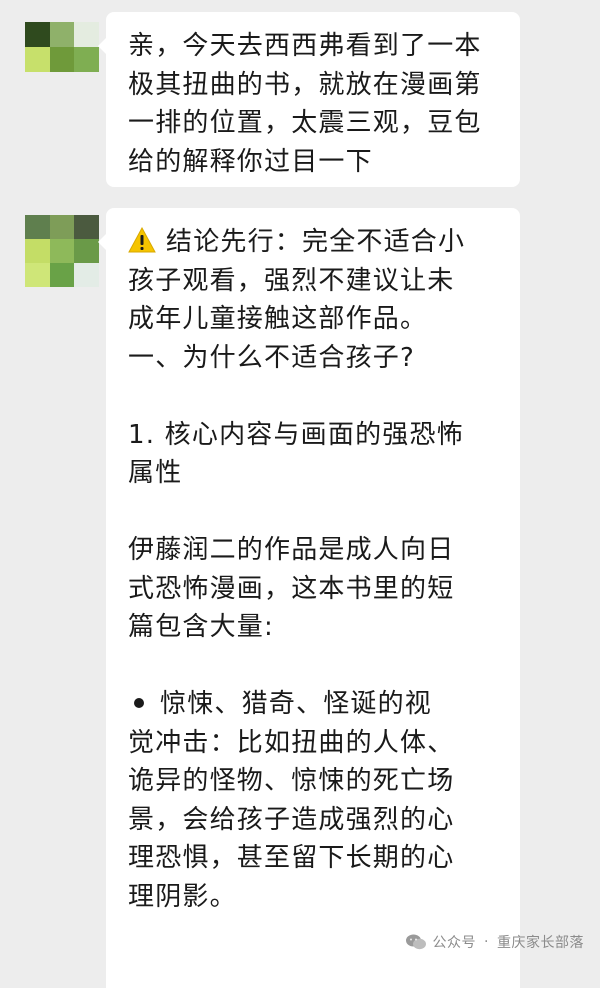 The height and width of the screenshot is (988, 600). I want to click on watermark: 公众号 · 重庆家长部落, so click(494, 942).